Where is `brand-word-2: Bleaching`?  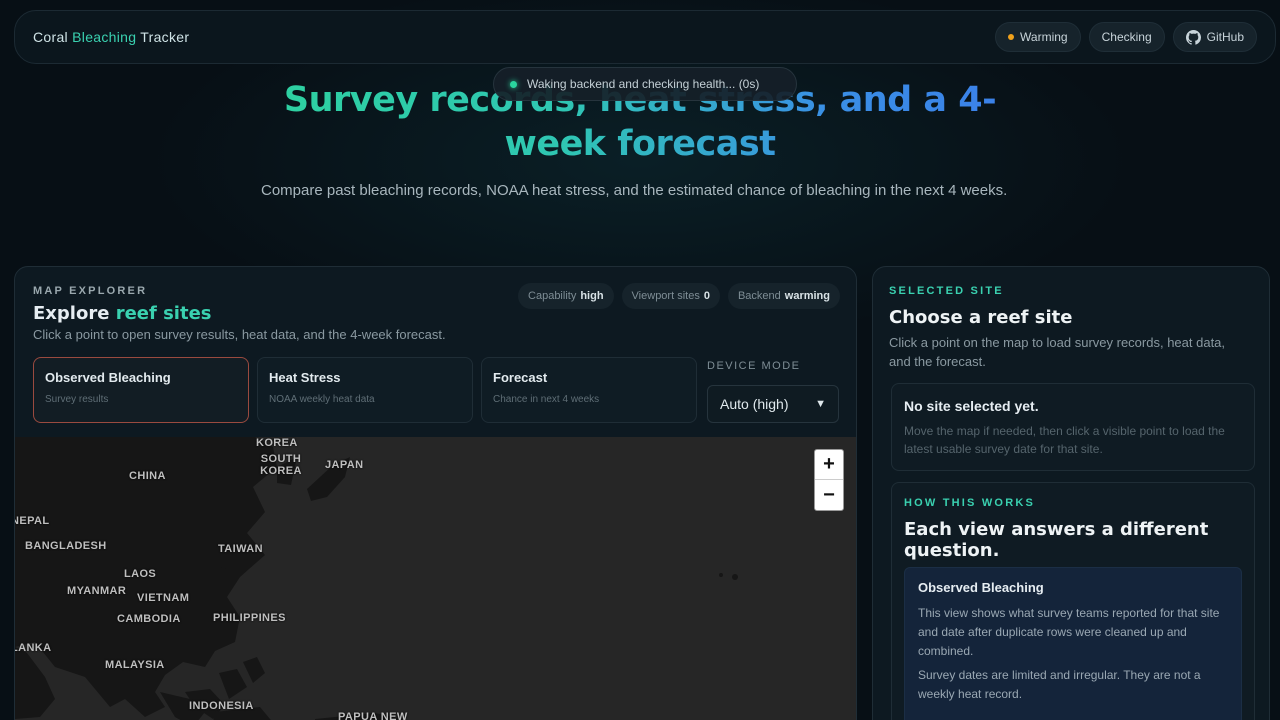 brand-word-2: Bleaching is located at coordinates (104, 37).